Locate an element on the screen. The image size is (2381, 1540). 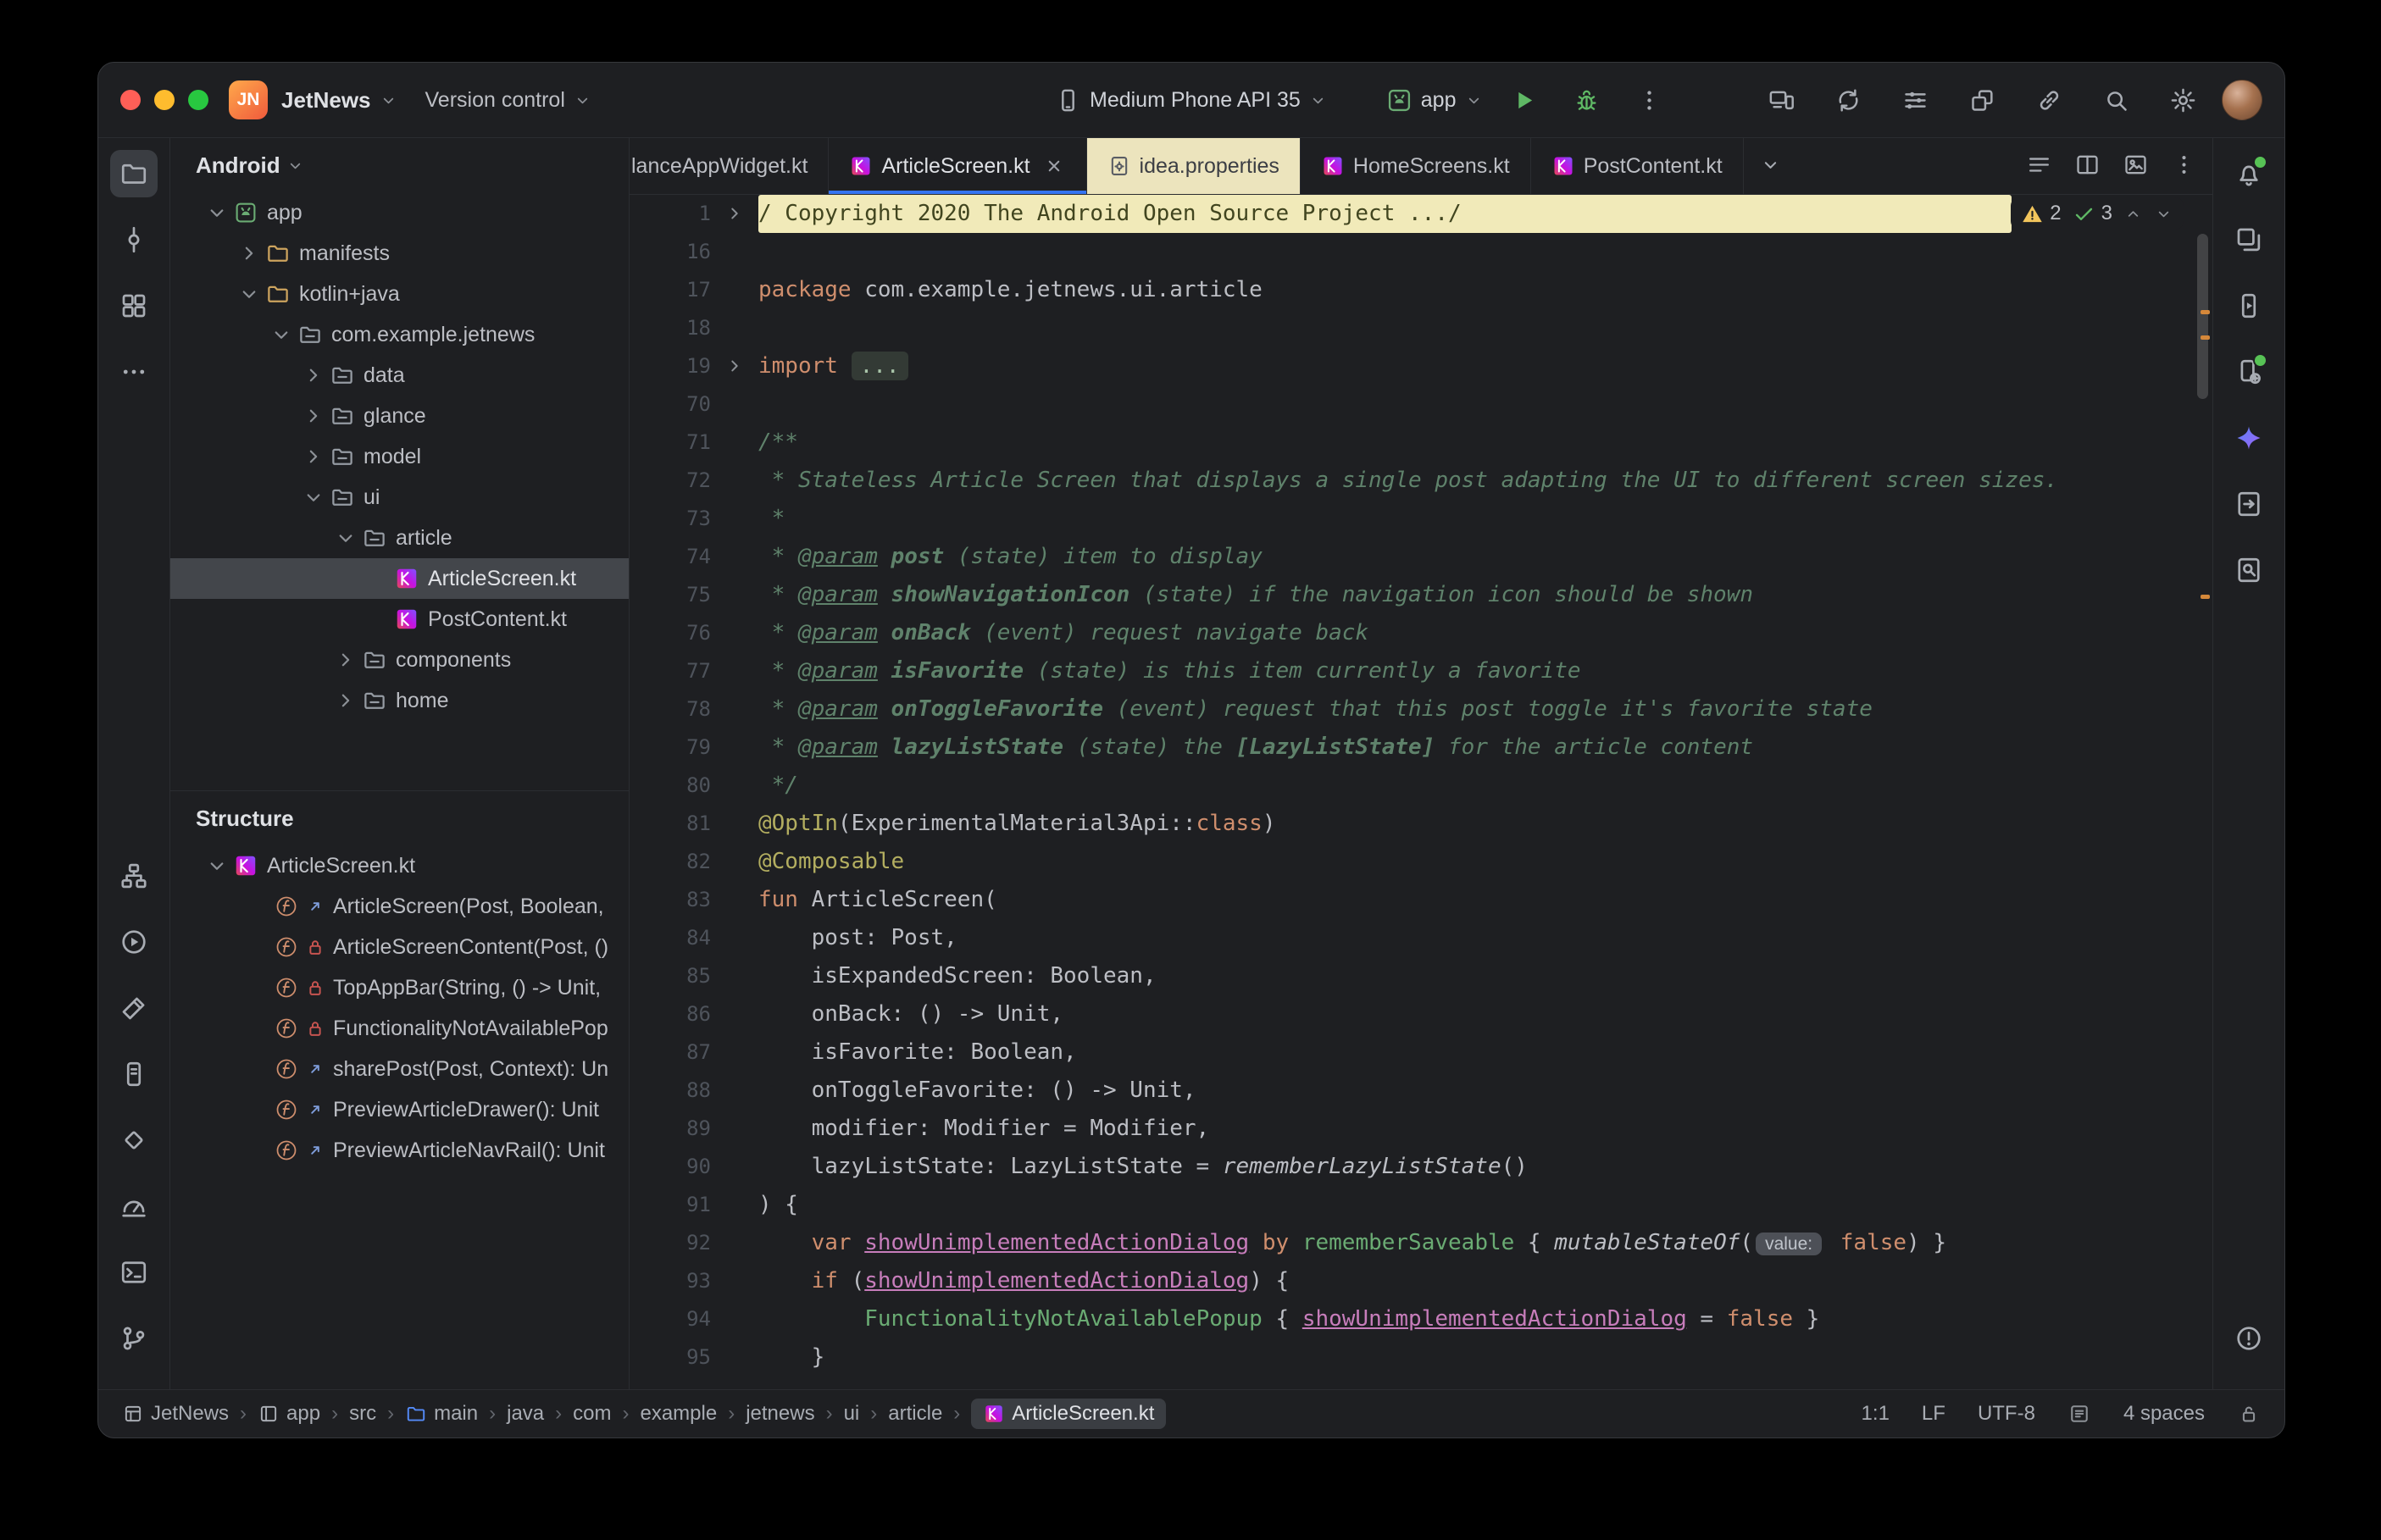
breadcrumb-com: com is located at coordinates (592, 1414).